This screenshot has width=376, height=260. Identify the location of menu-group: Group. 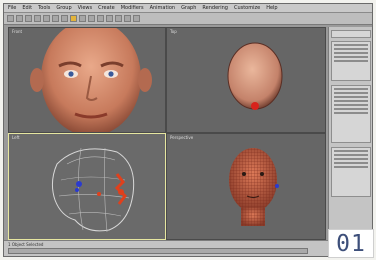
(63, 8).